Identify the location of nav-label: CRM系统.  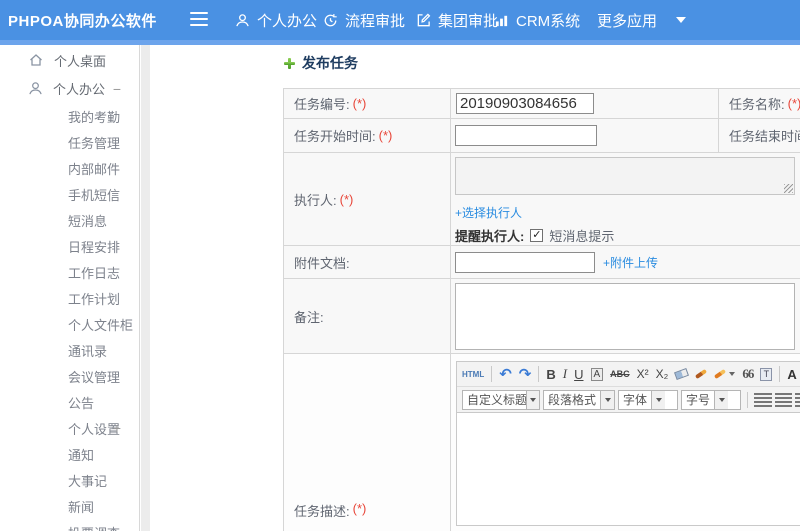
(548, 21).